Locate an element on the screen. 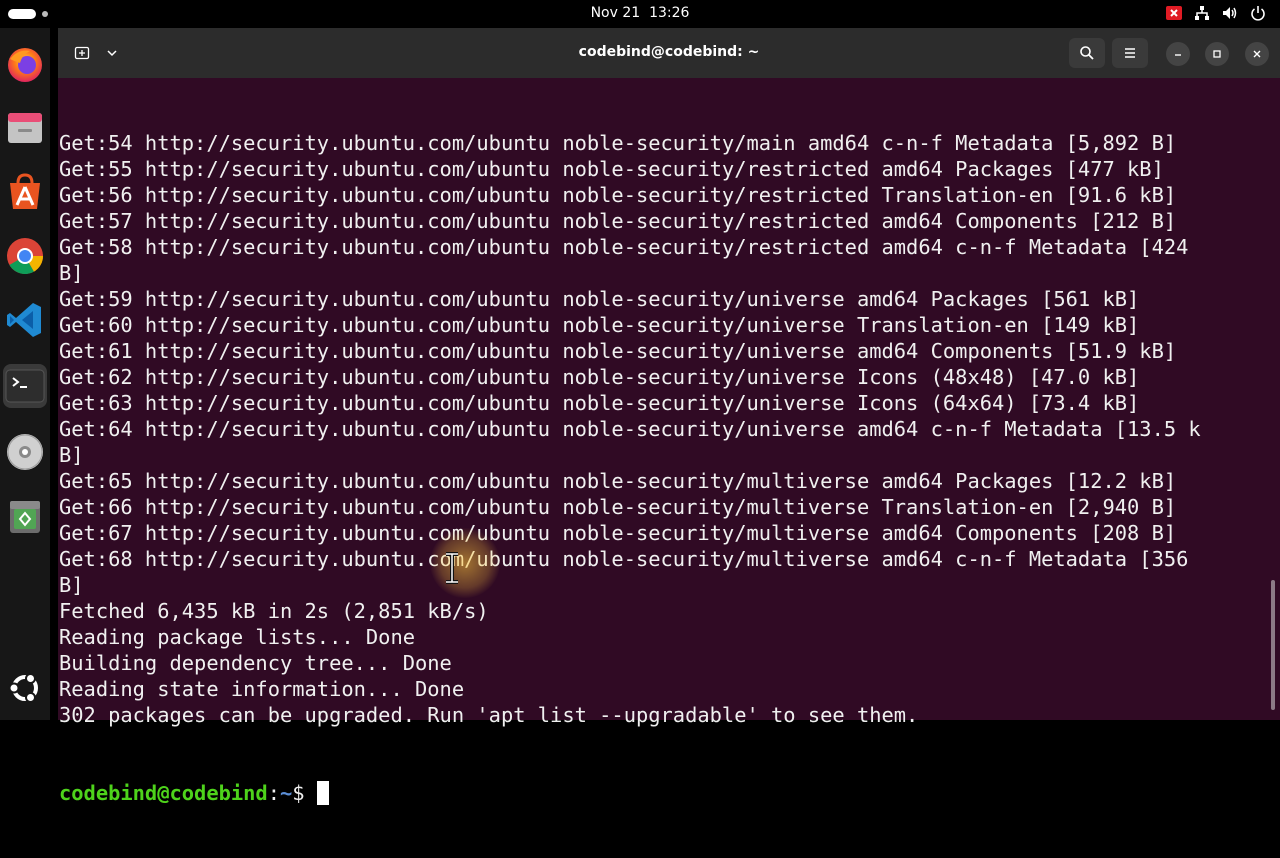 The width and height of the screenshot is (1280, 858). tab-menu-button is located at coordinates (112, 53).